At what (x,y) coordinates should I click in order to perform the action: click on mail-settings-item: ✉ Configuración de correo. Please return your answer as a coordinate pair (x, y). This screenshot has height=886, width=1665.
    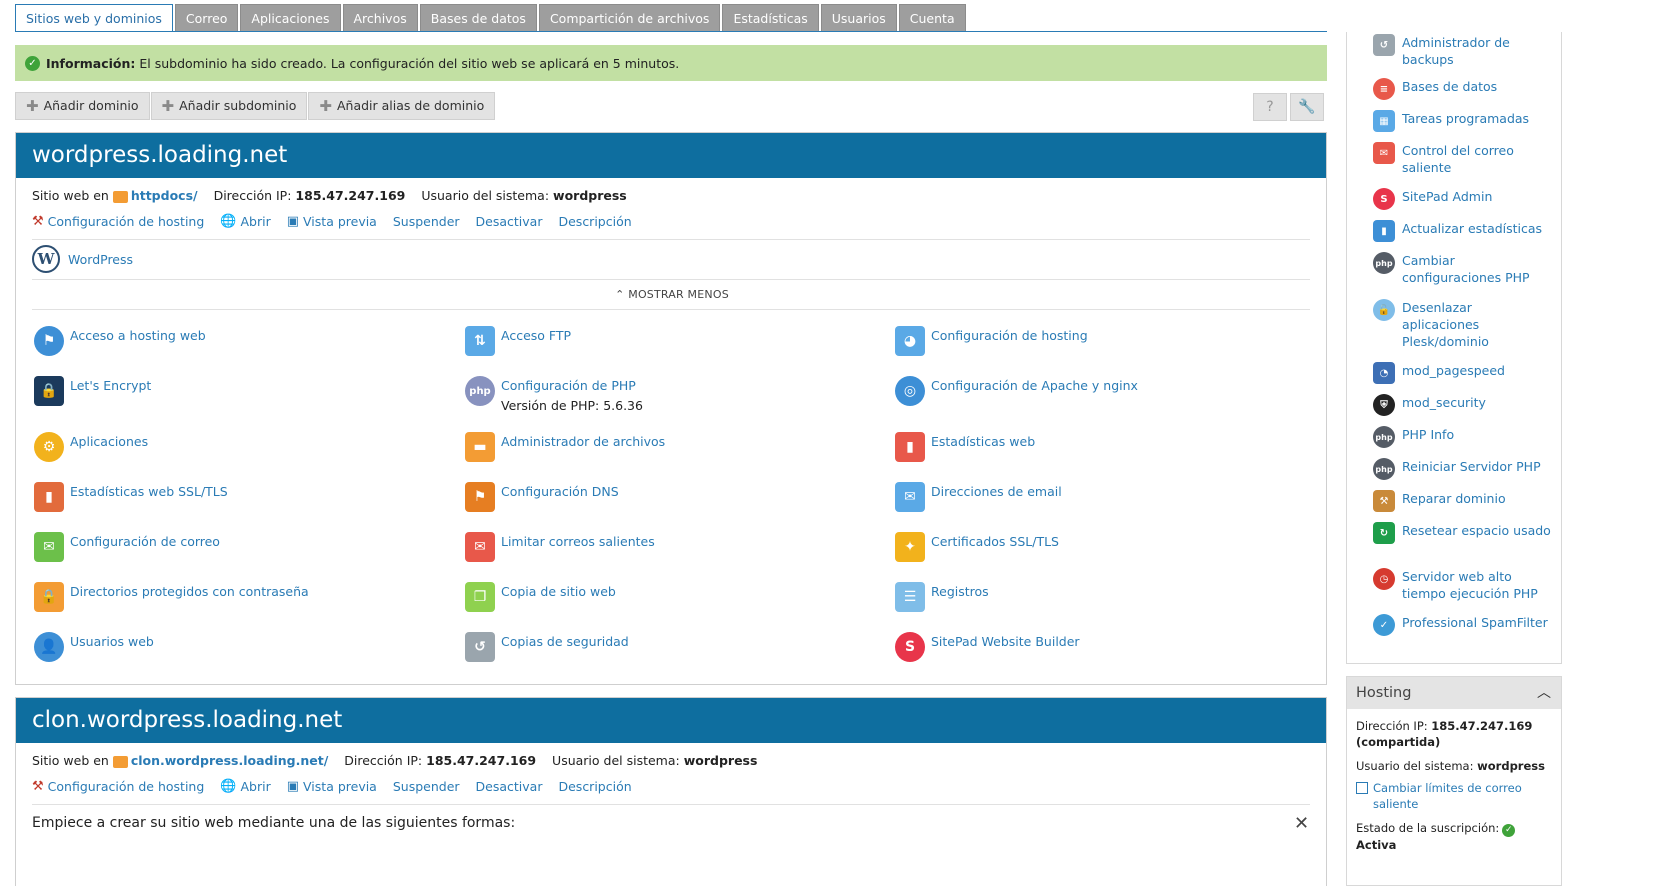
    Looking at the image, I should click on (127, 547).